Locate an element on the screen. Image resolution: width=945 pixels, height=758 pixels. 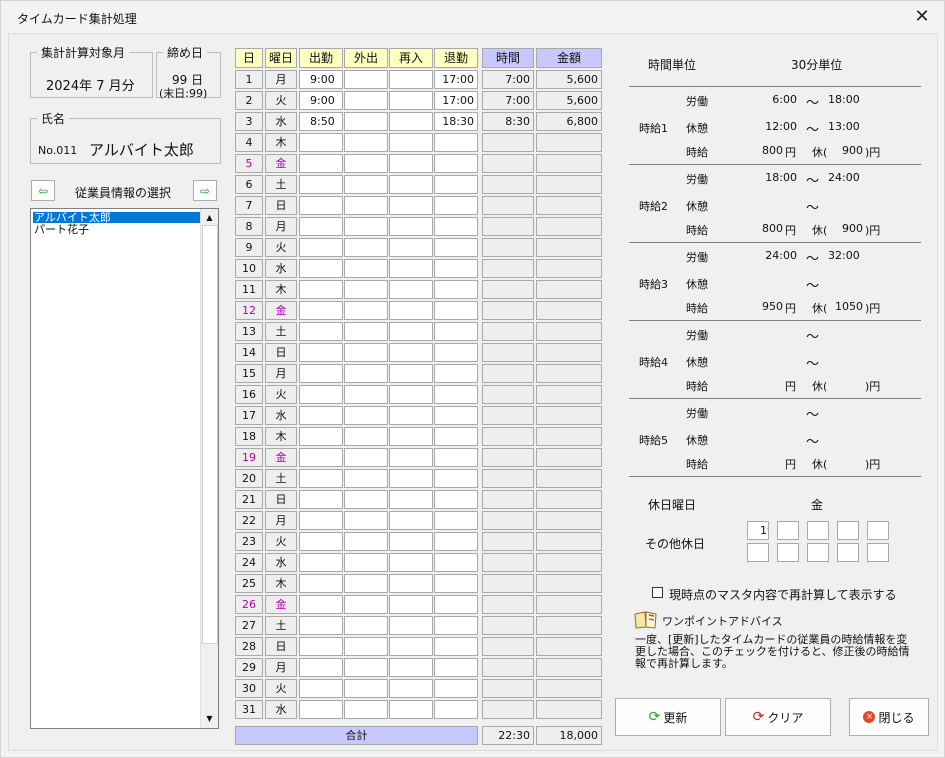
update-button: ⟳ 更新 is located at coordinates (668, 717).